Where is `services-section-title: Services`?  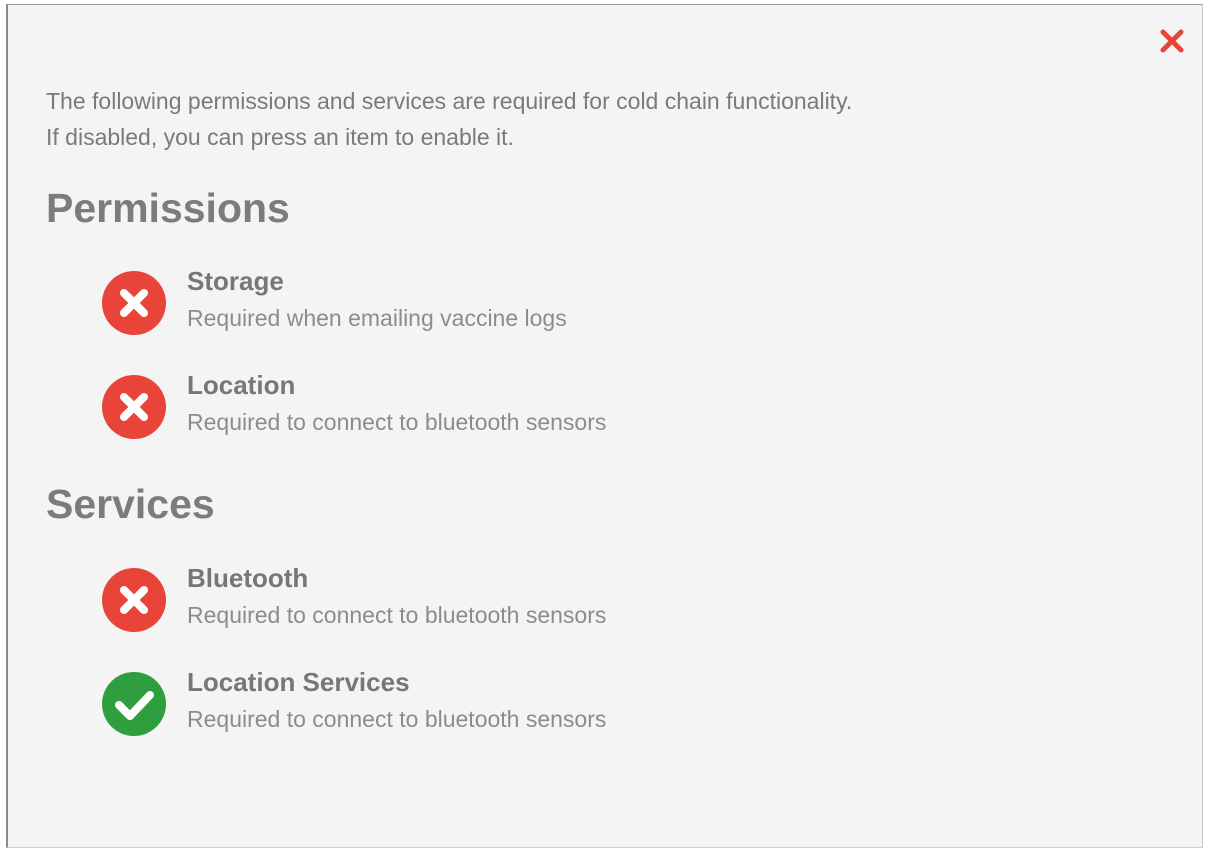 services-section-title: Services is located at coordinates (130, 504).